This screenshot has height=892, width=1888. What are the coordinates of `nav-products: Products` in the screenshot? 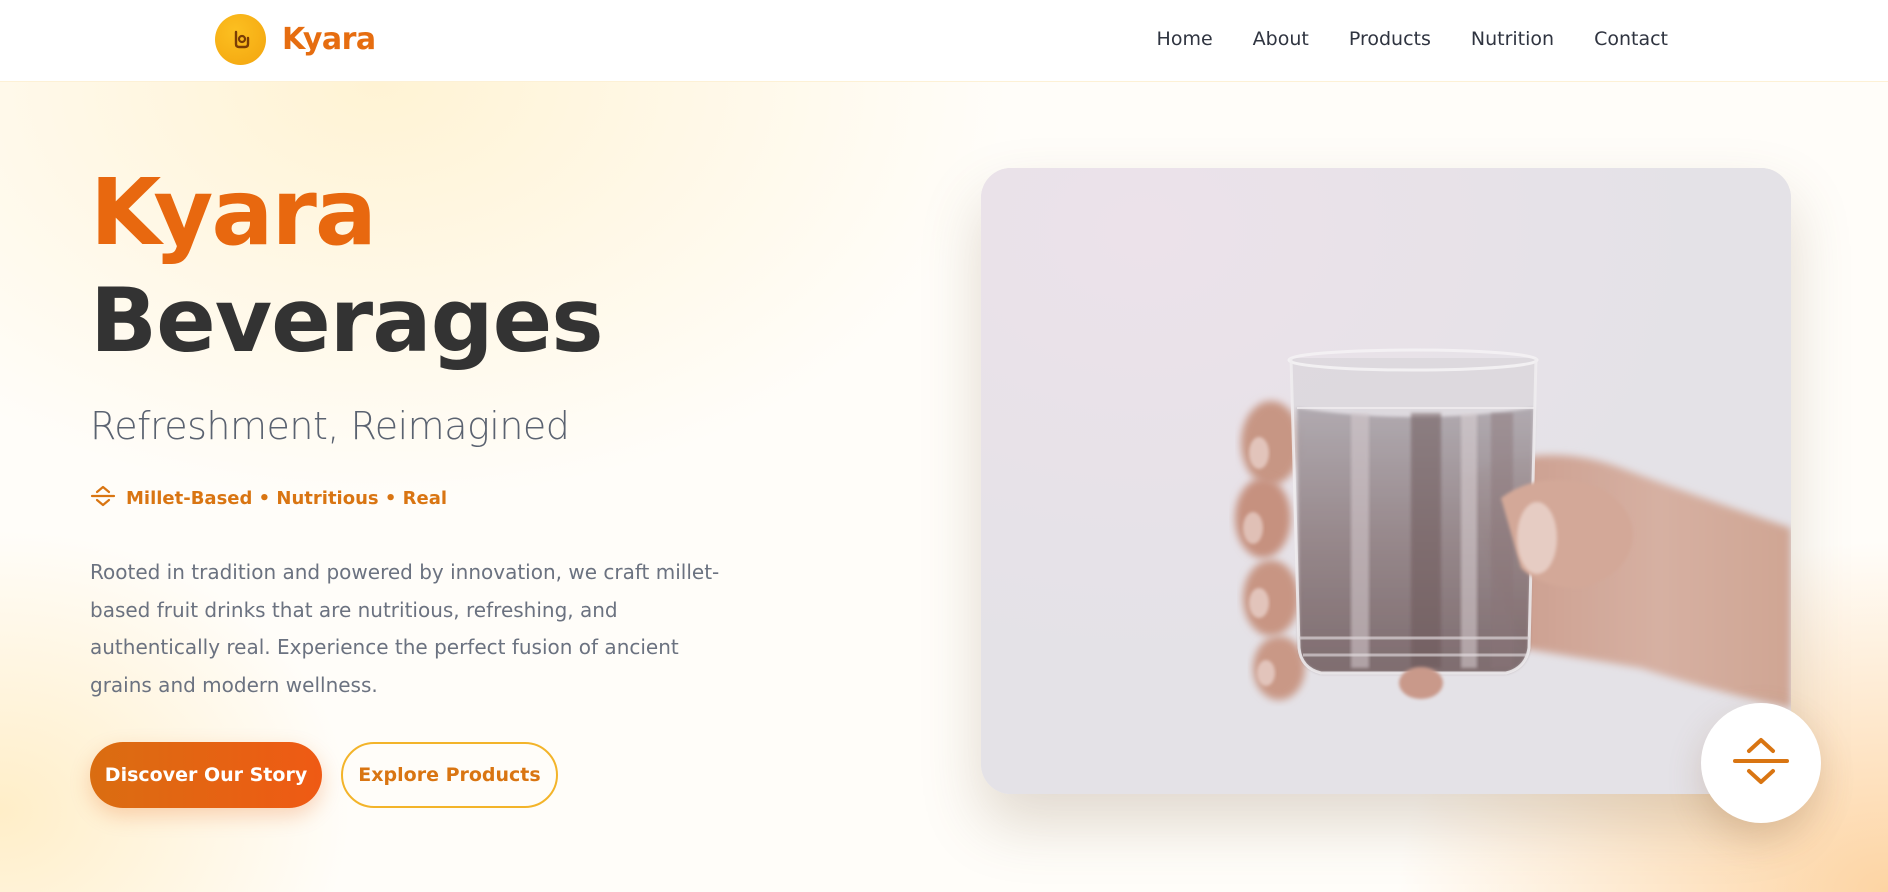 It's located at (1390, 39).